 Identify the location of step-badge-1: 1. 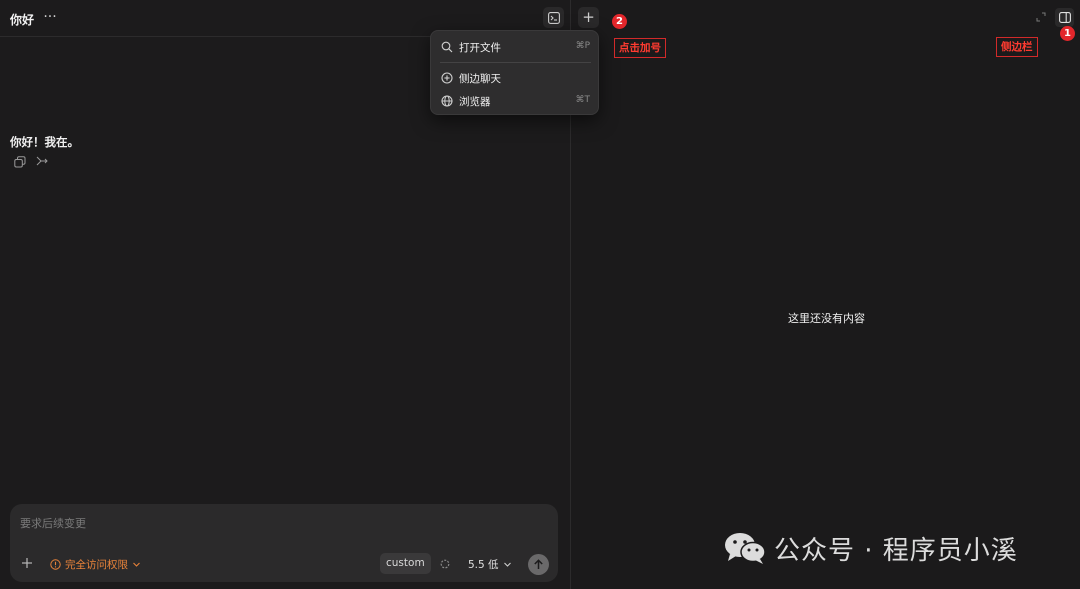
(1067, 33).